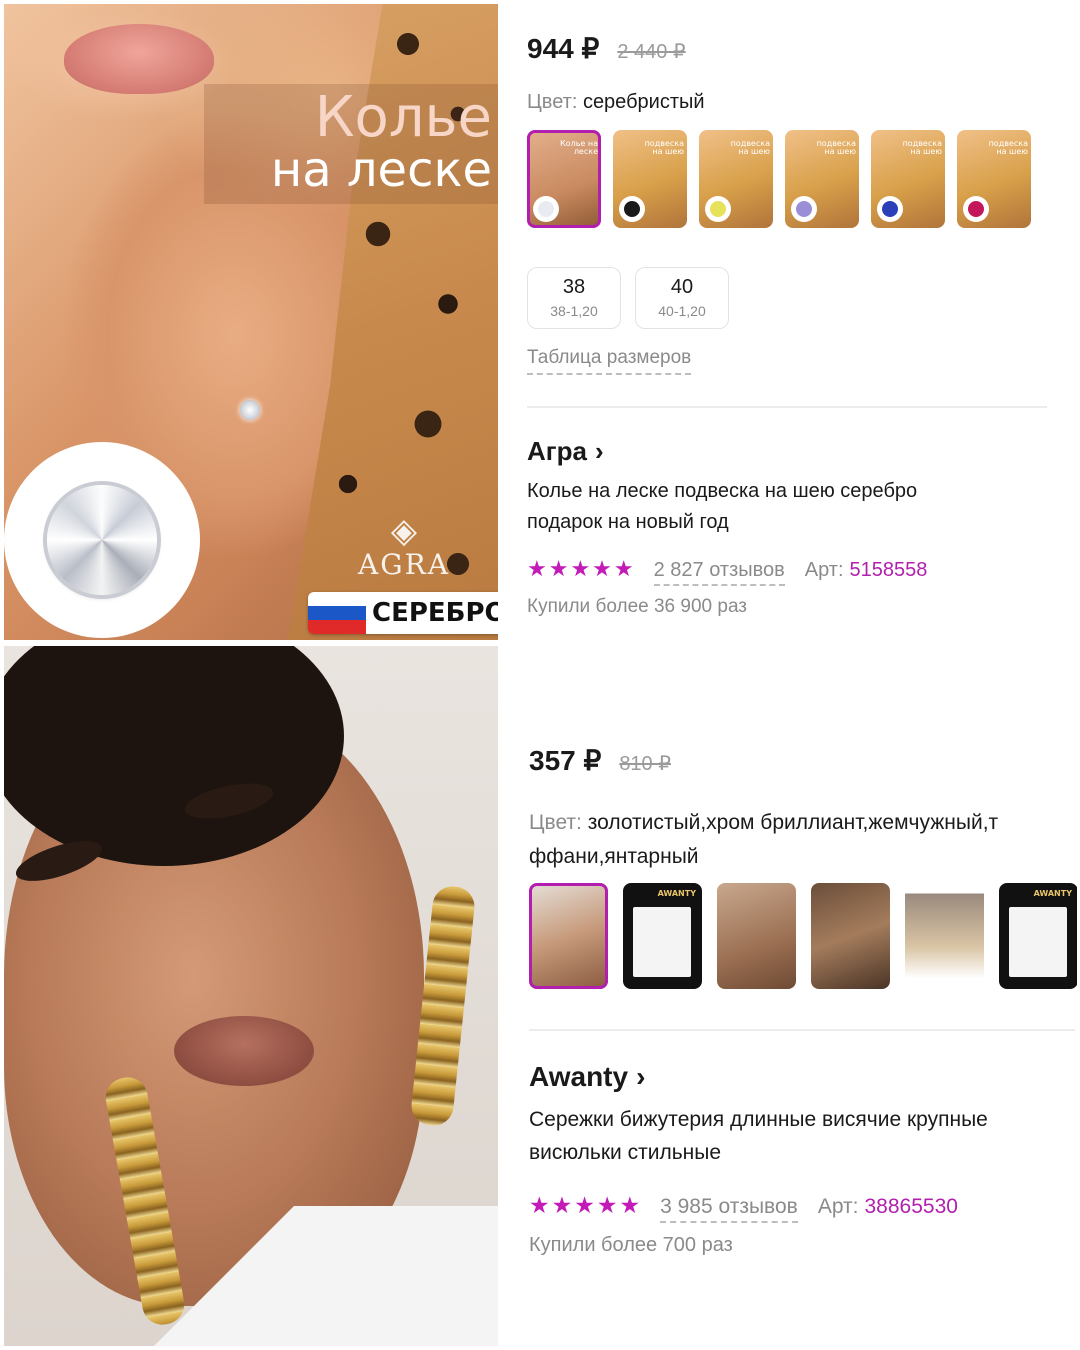  I want to click on color-value: серебристый, so click(643, 102).